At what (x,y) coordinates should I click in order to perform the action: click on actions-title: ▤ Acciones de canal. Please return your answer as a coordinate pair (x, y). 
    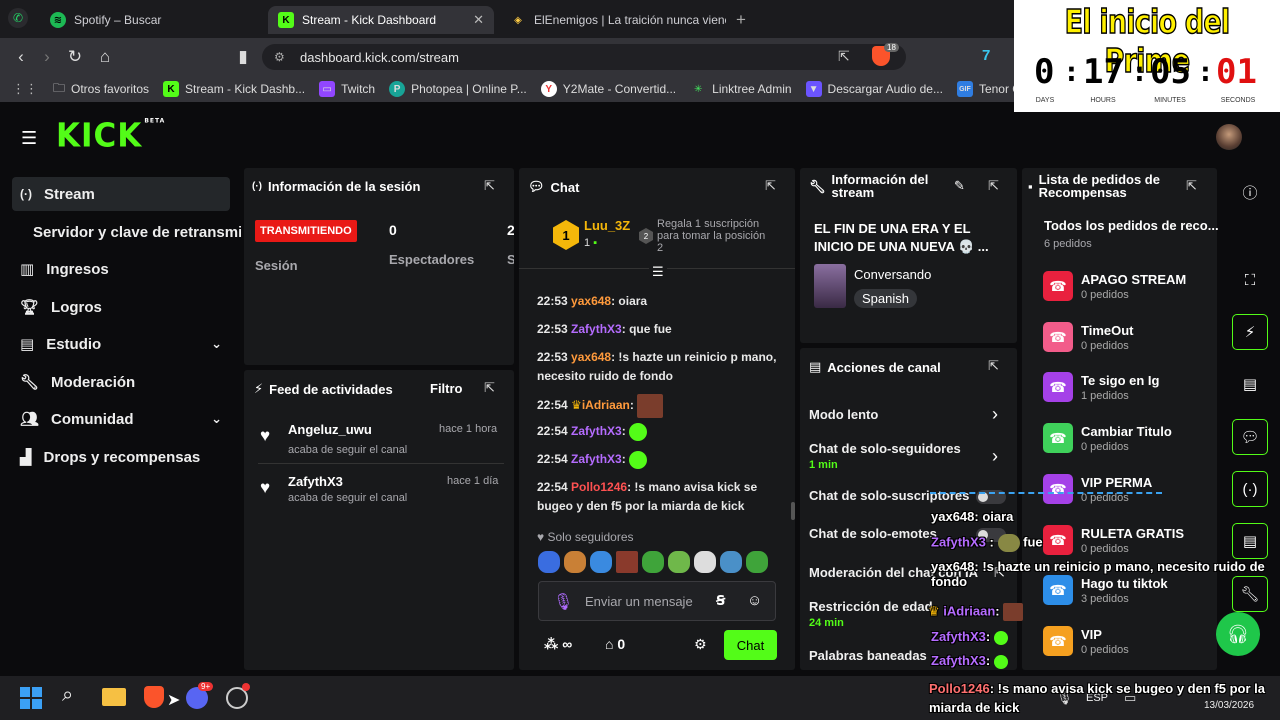
    Looking at the image, I should click on (875, 367).